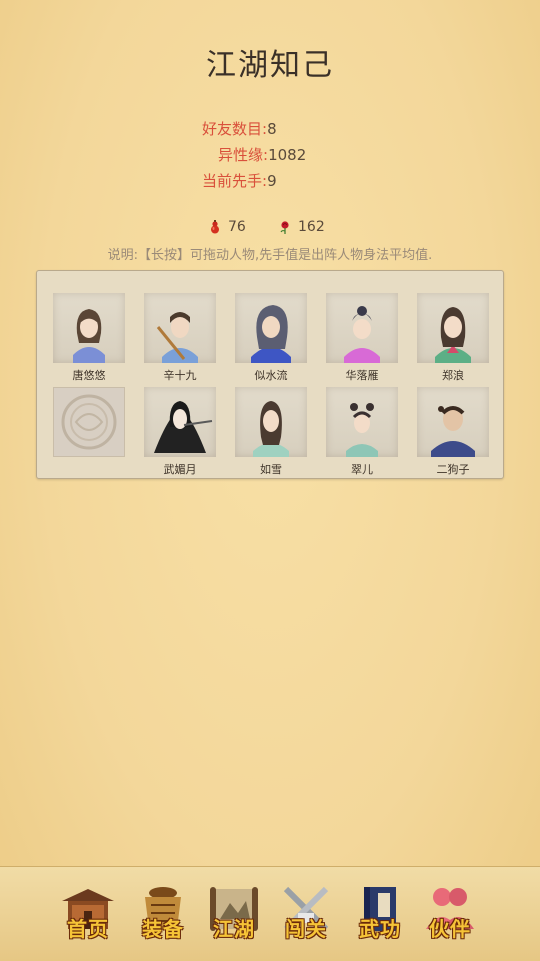 The width and height of the screenshot is (540, 961). I want to click on character-slot-xin-shijiu: 辛十九, so click(180, 338).